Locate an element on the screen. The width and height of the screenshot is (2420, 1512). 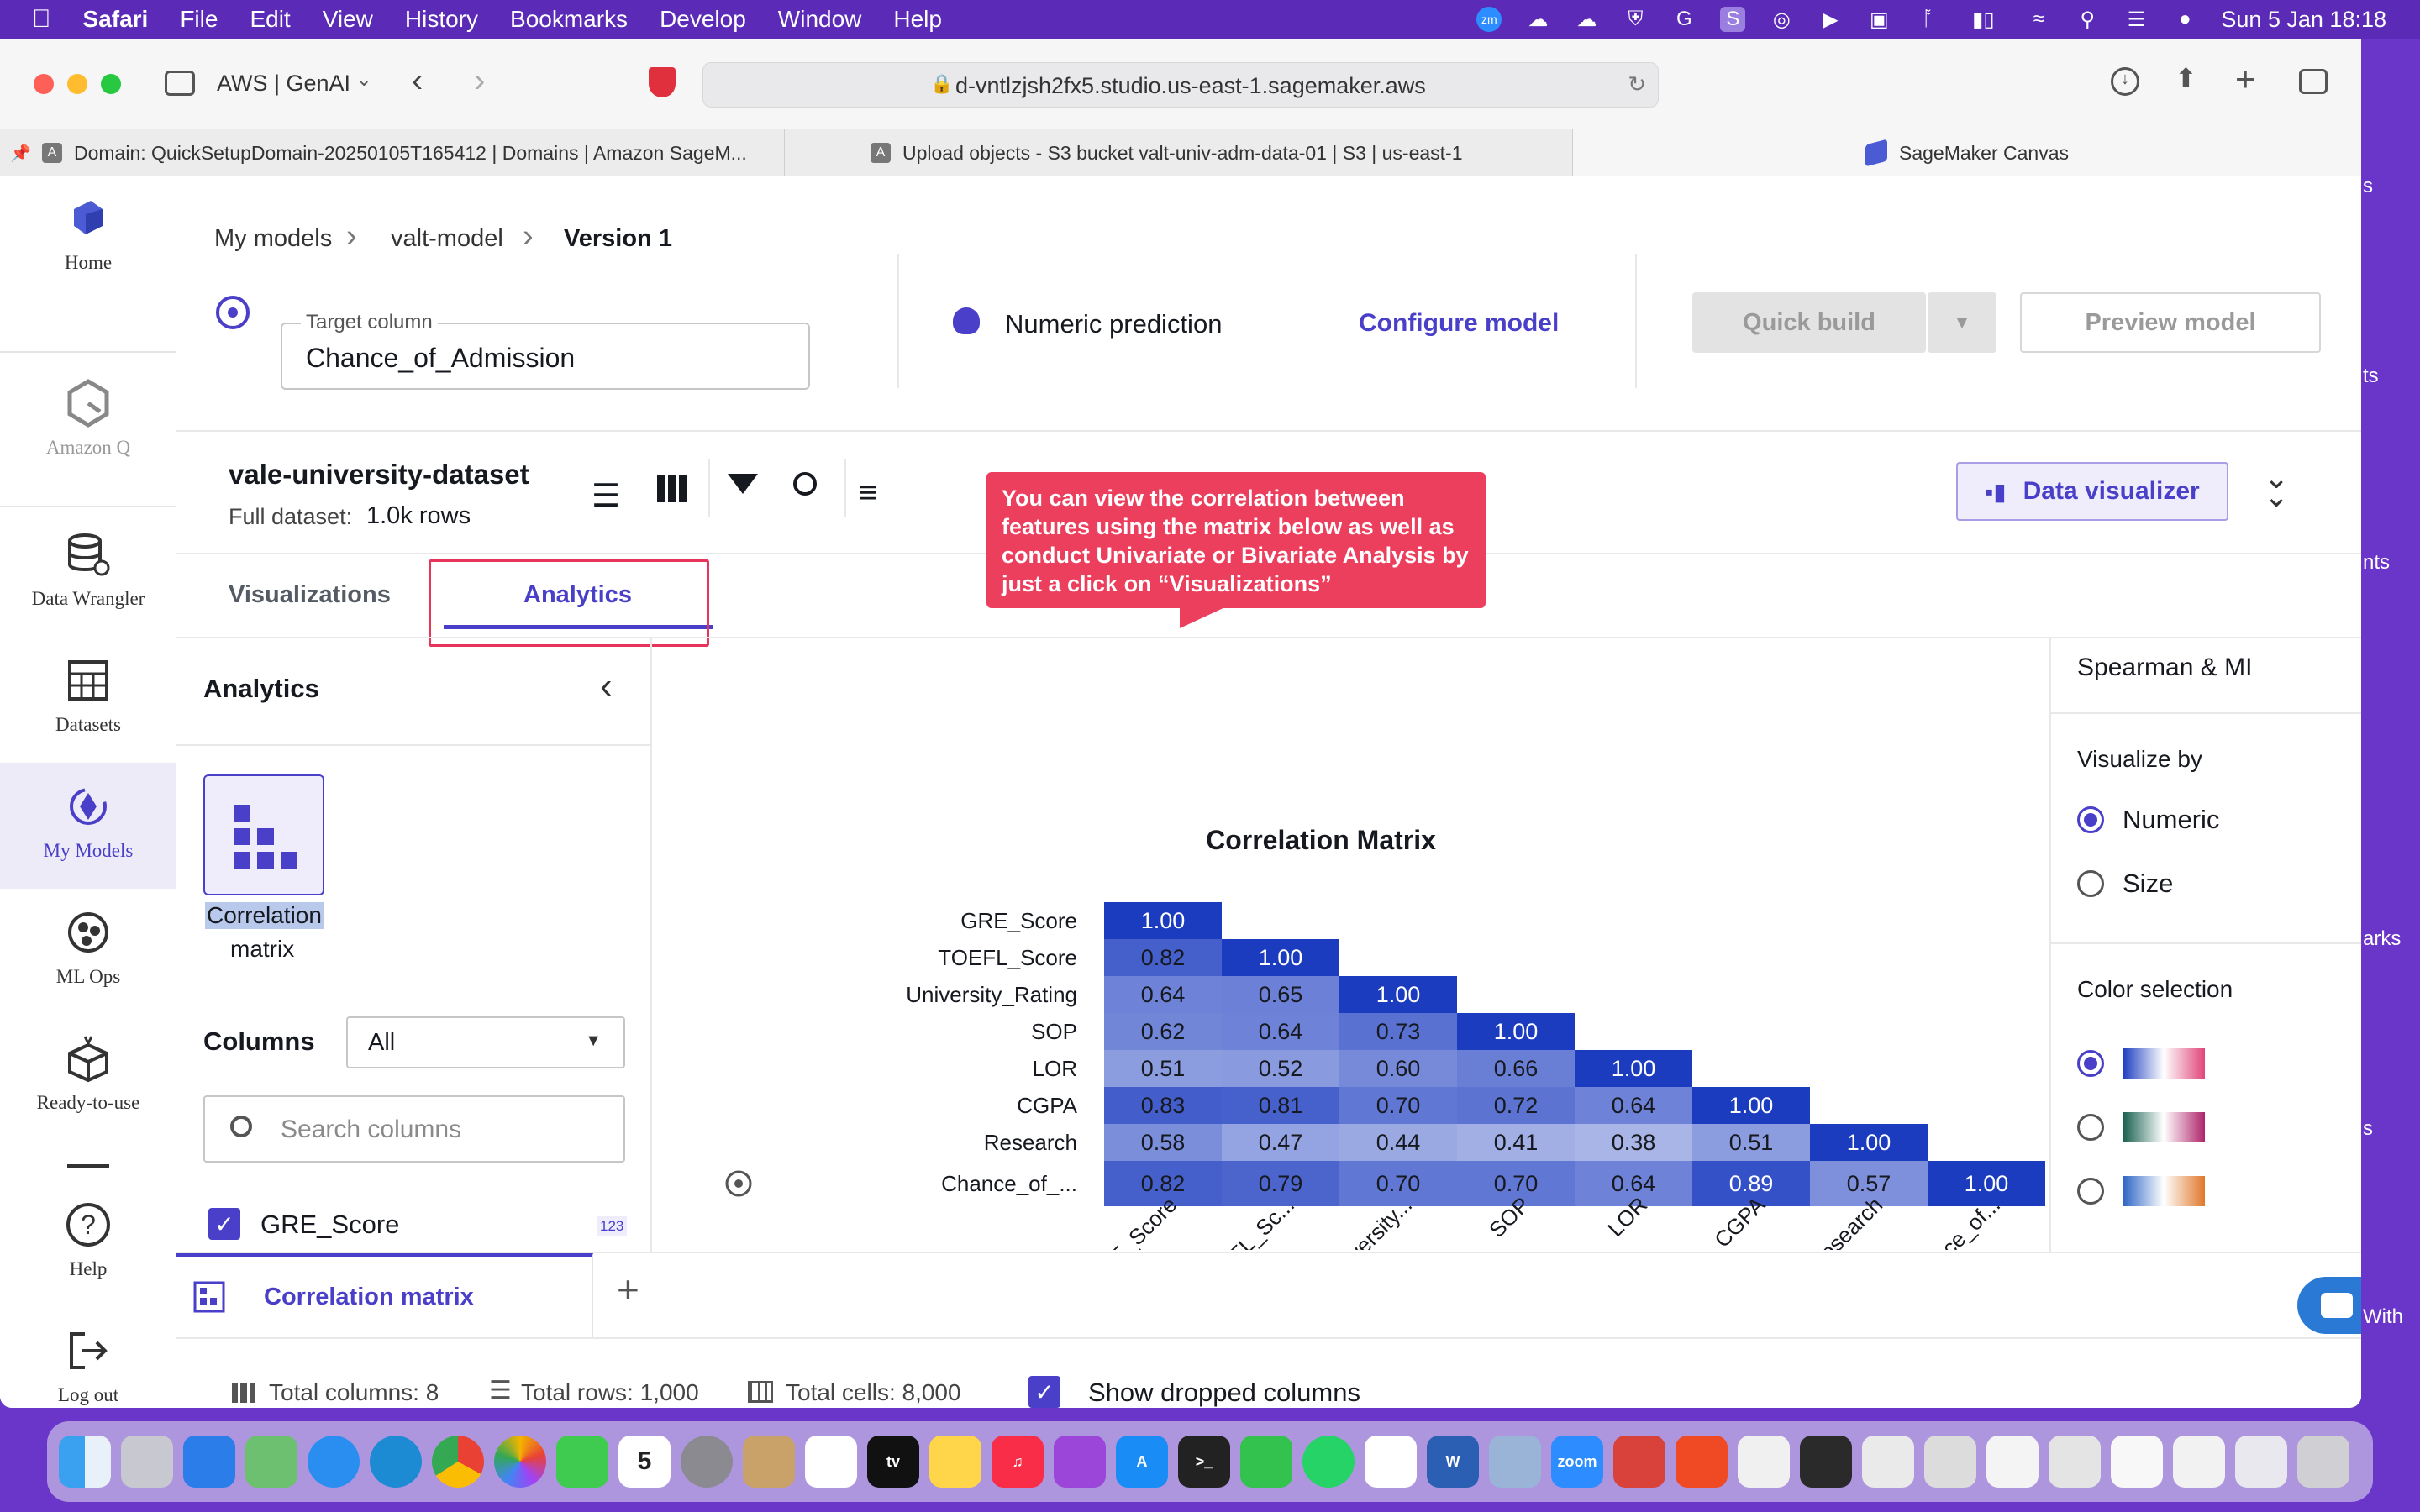
nav-datasets: Datasets is located at coordinates (88, 695).